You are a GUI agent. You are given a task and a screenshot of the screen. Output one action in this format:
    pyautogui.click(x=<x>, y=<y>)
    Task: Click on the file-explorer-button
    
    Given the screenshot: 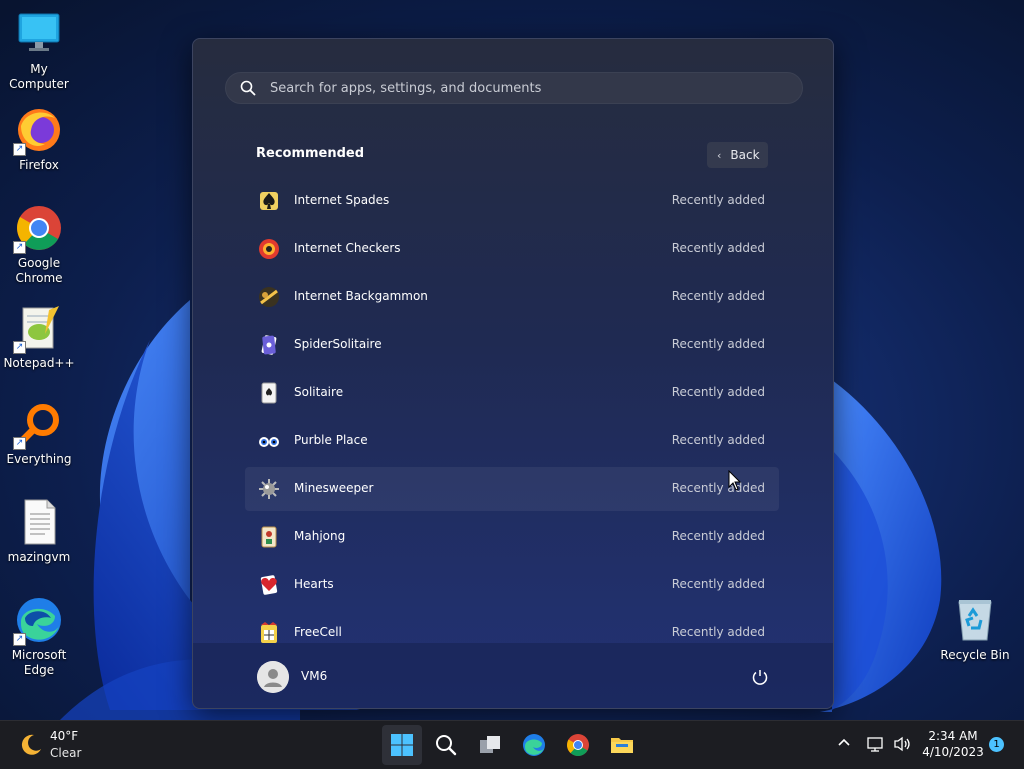 What is the action you would take?
    pyautogui.click(x=622, y=745)
    